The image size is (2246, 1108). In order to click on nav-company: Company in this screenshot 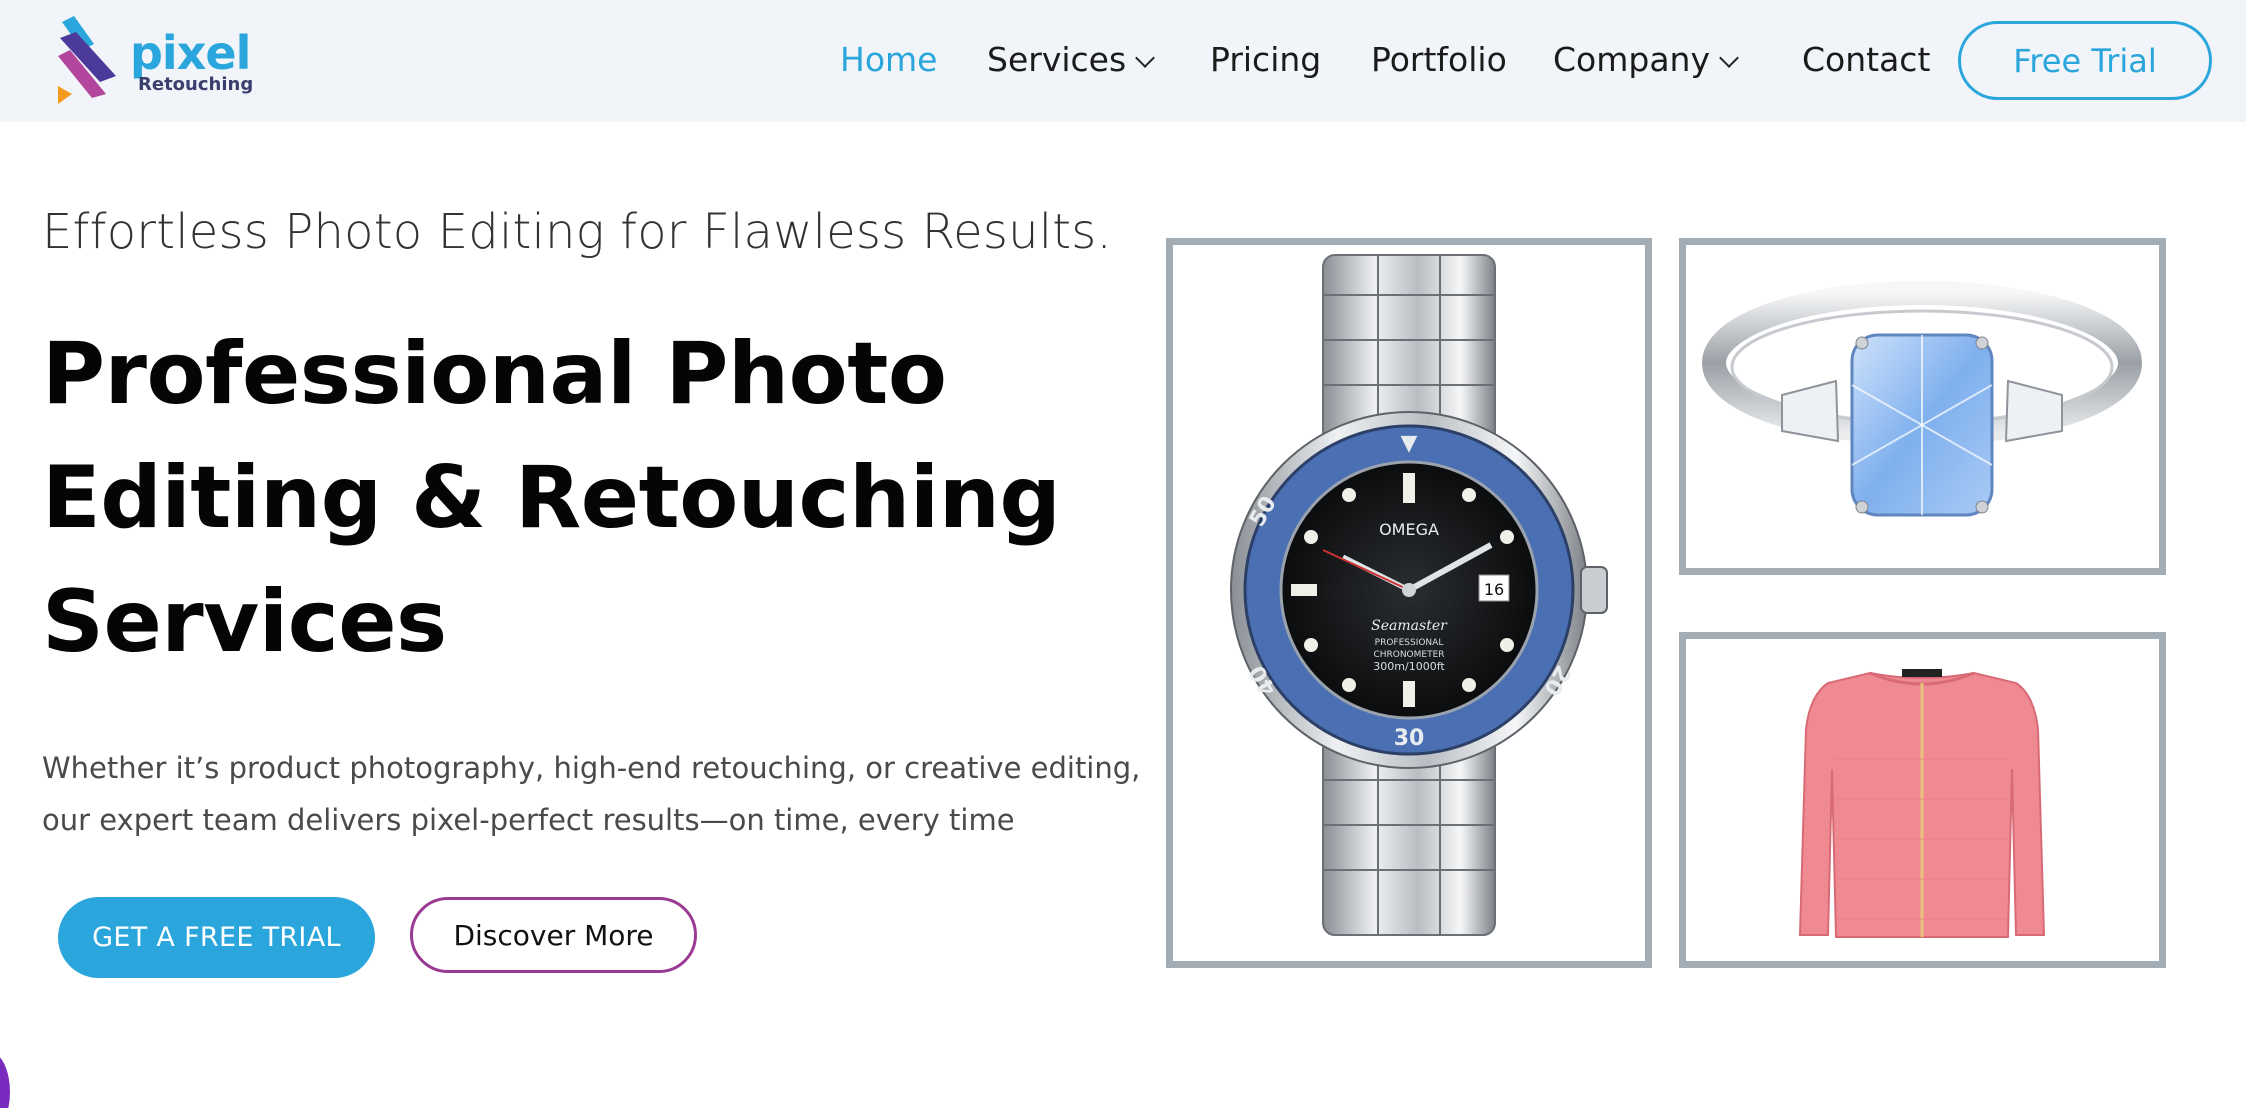, I will do `click(1646, 60)`.